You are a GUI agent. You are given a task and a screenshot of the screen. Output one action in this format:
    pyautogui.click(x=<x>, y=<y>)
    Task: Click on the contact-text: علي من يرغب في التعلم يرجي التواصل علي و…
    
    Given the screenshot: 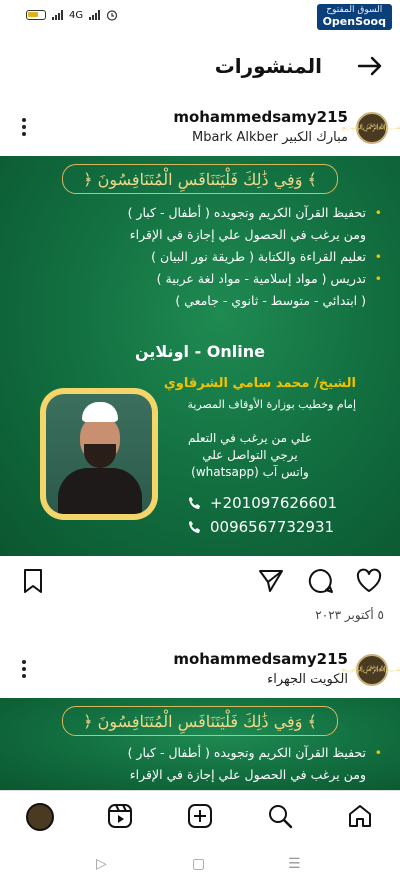 What is the action you would take?
    pyautogui.click(x=250, y=455)
    